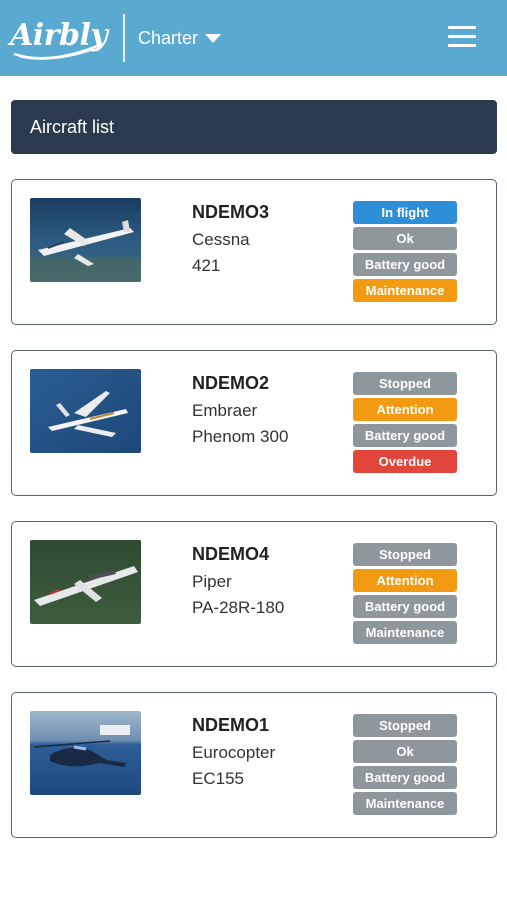  Describe the element at coordinates (254, 127) in the screenshot. I see `page-title: Aircraft list` at that location.